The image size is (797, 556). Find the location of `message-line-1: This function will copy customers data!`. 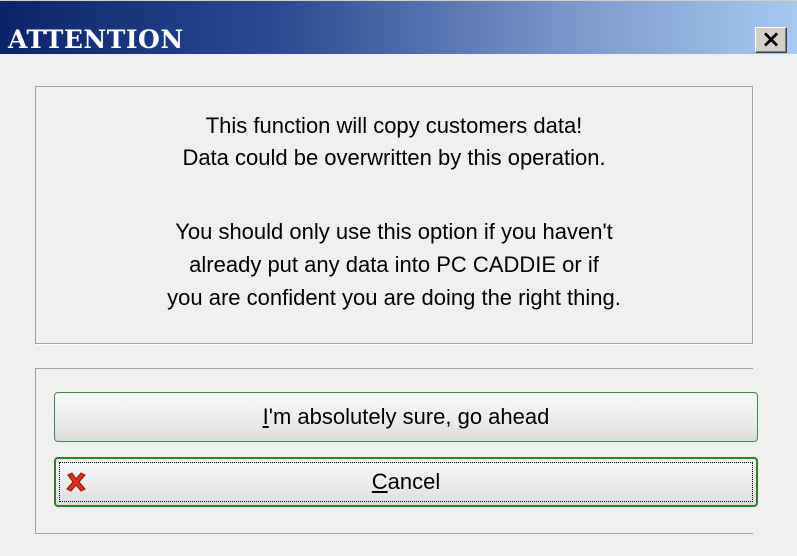

message-line-1: This function will copy customers data! is located at coordinates (394, 125).